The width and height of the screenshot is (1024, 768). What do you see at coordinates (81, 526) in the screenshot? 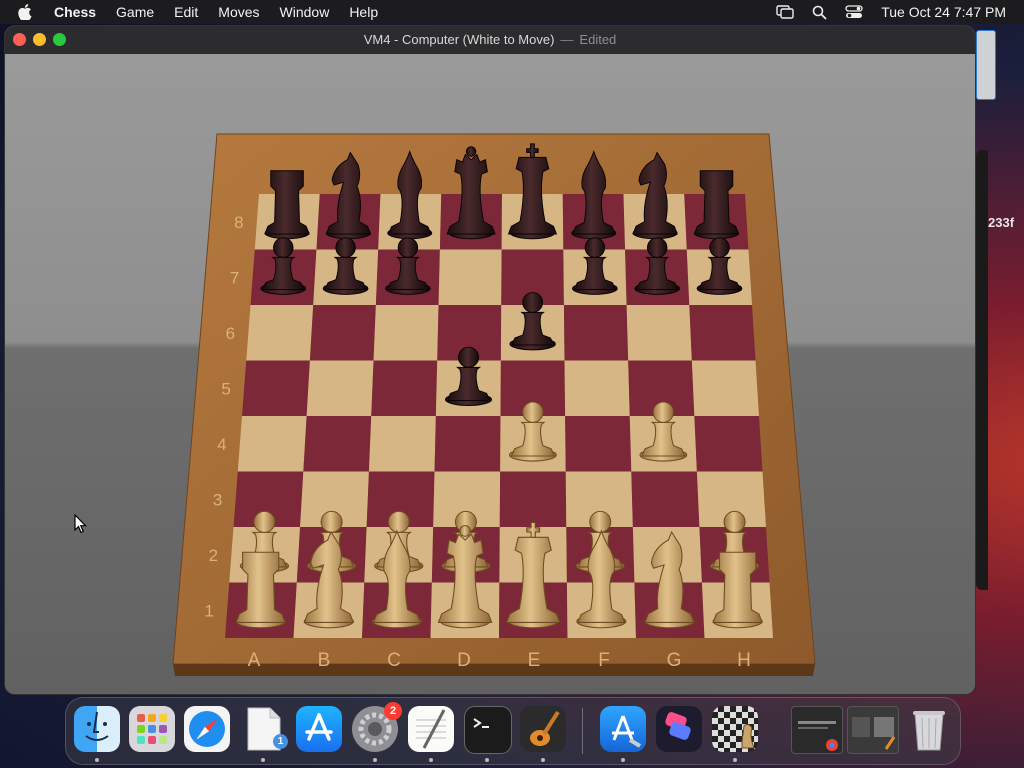
I see `mouse-pointer-icon` at bounding box center [81, 526].